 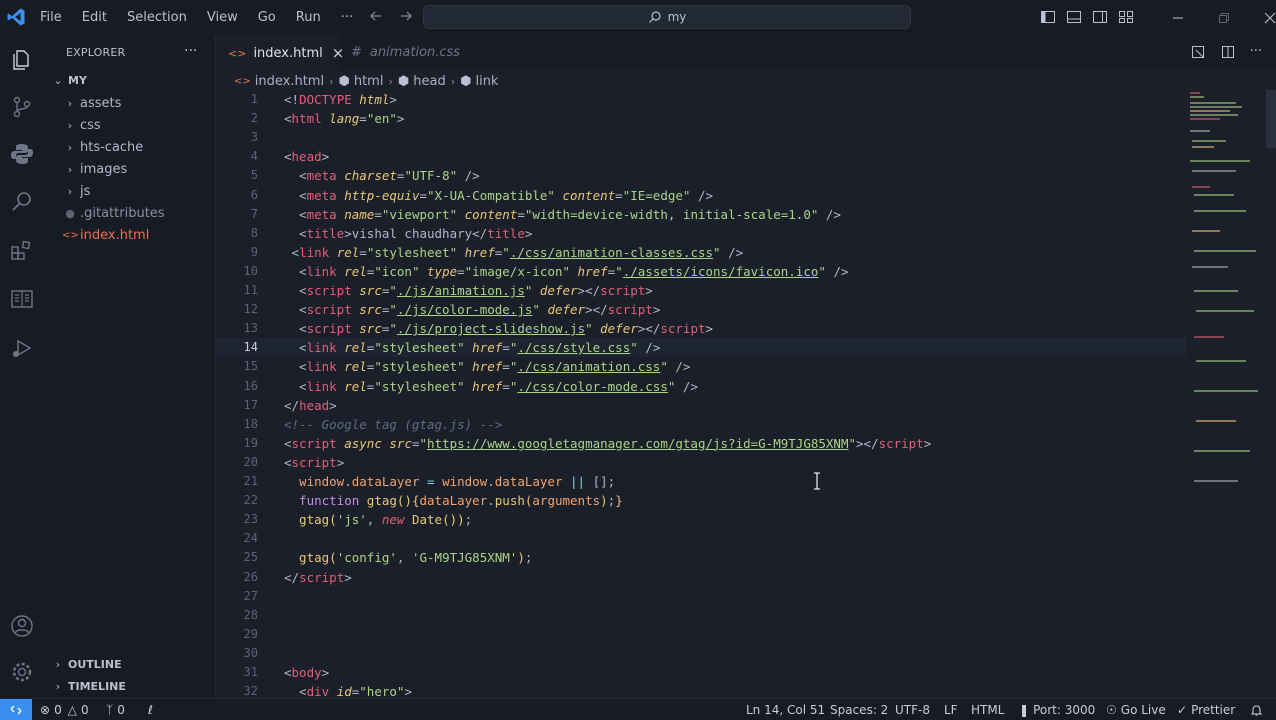 I want to click on toggle-secondary-sidebar-icon, so click(x=1100, y=17).